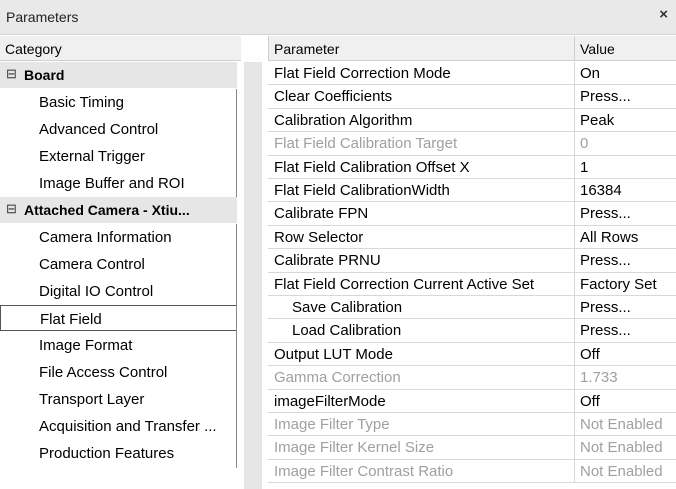 The image size is (676, 489). I want to click on parameter-row: Flat Field Calibration Target 0, so click(472, 144).